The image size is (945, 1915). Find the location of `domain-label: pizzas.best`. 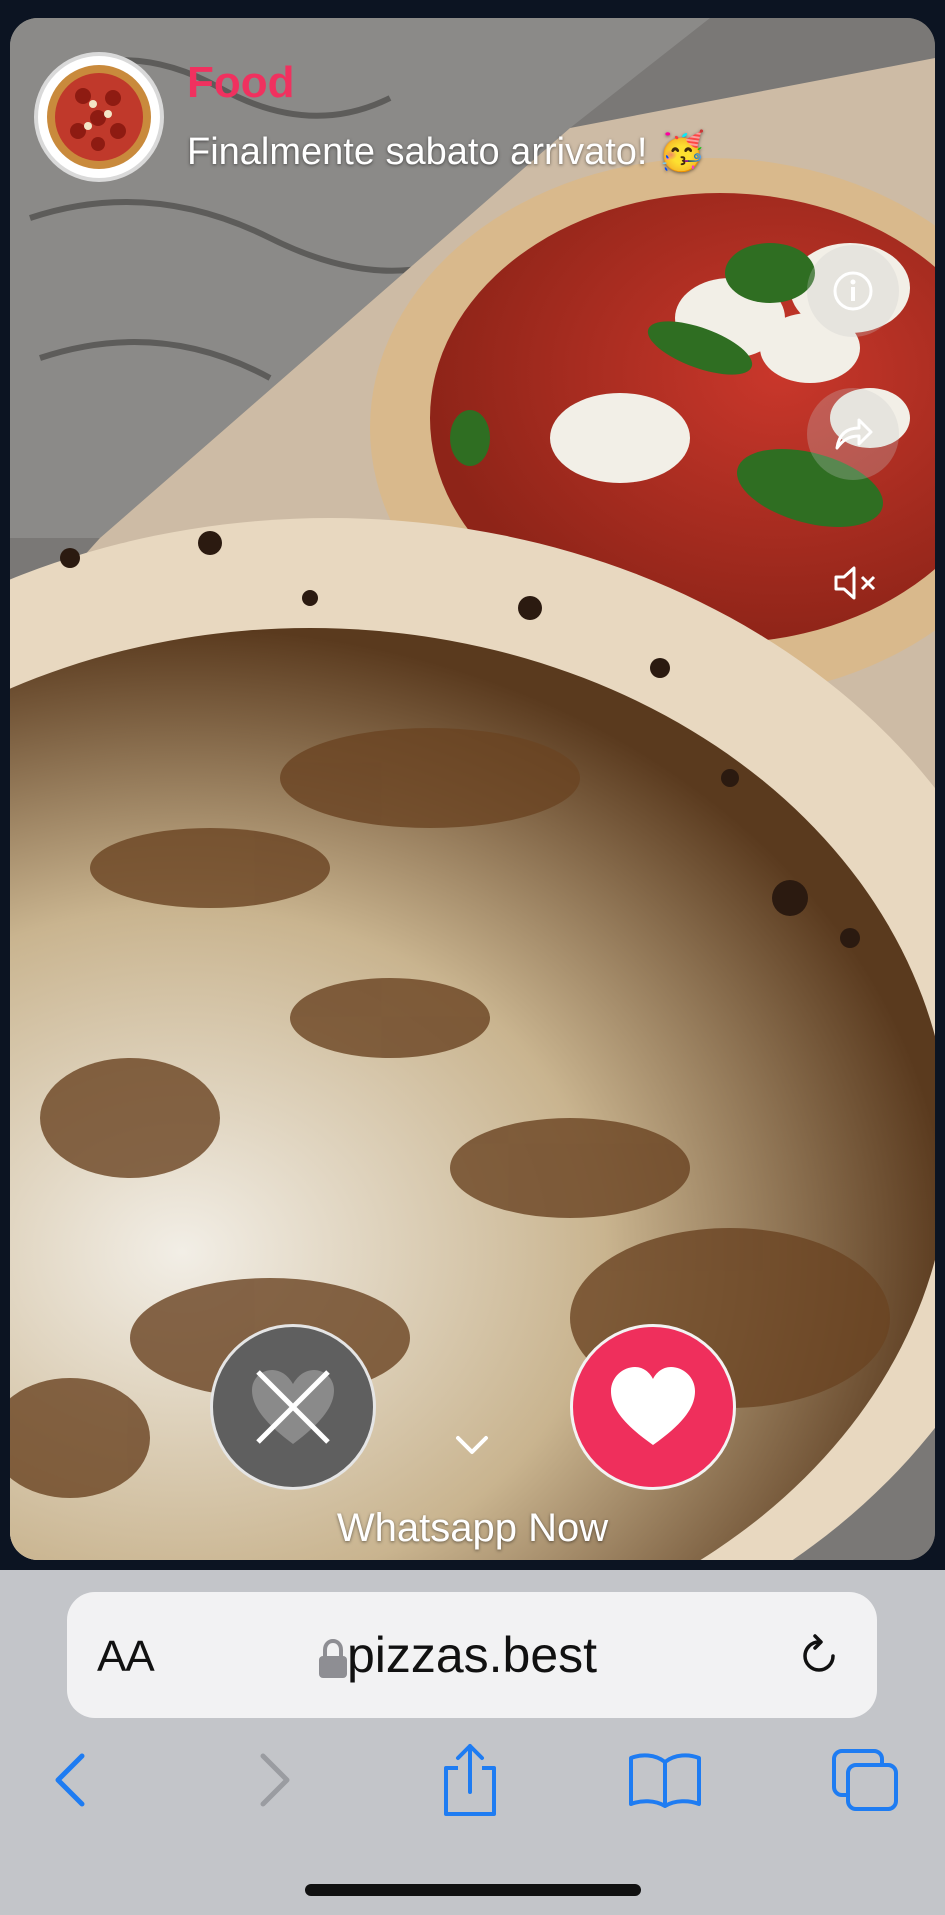

domain-label: pizzas.best is located at coordinates (472, 1655).